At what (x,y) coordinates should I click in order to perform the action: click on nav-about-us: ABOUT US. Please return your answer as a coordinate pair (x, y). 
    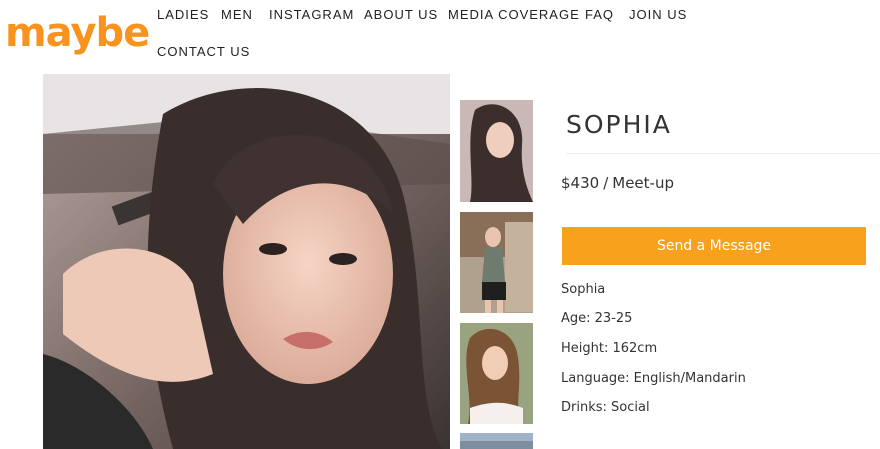
    Looking at the image, I should click on (401, 14).